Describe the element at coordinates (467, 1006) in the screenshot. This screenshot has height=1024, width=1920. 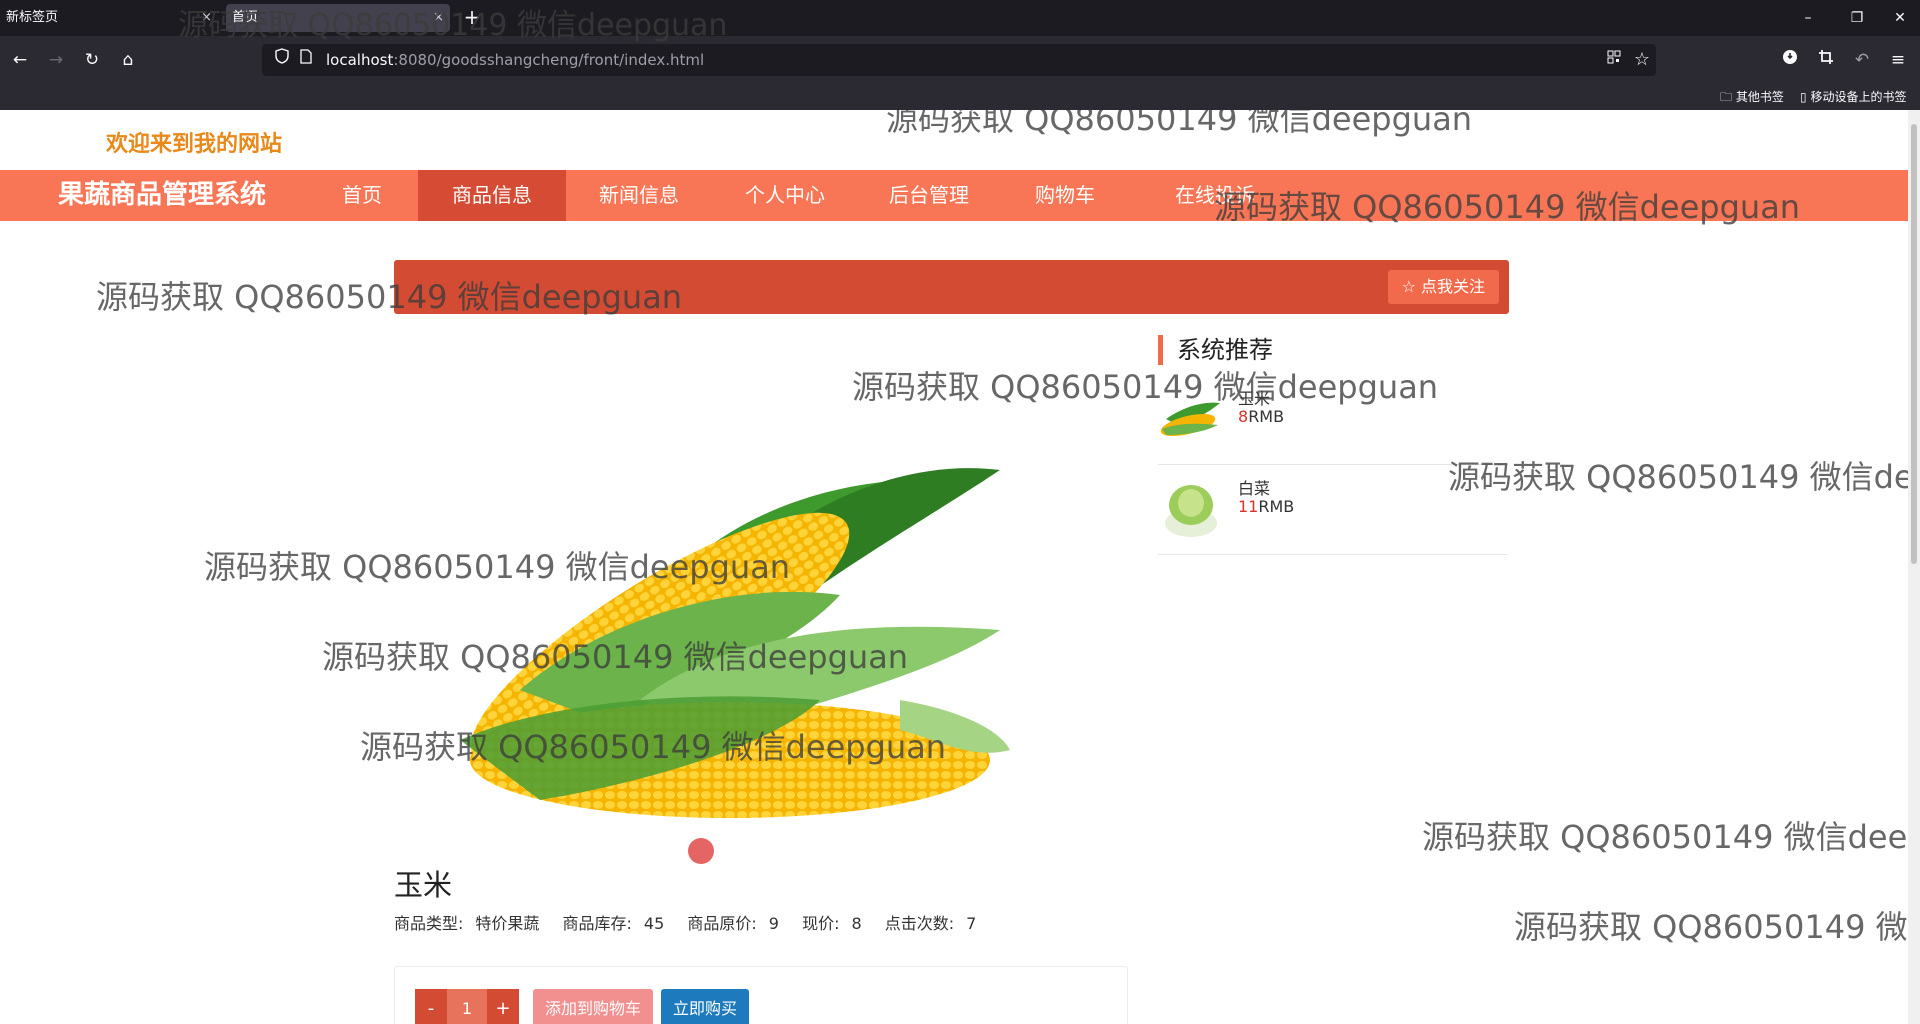
I see `quantity-input: 1` at that location.